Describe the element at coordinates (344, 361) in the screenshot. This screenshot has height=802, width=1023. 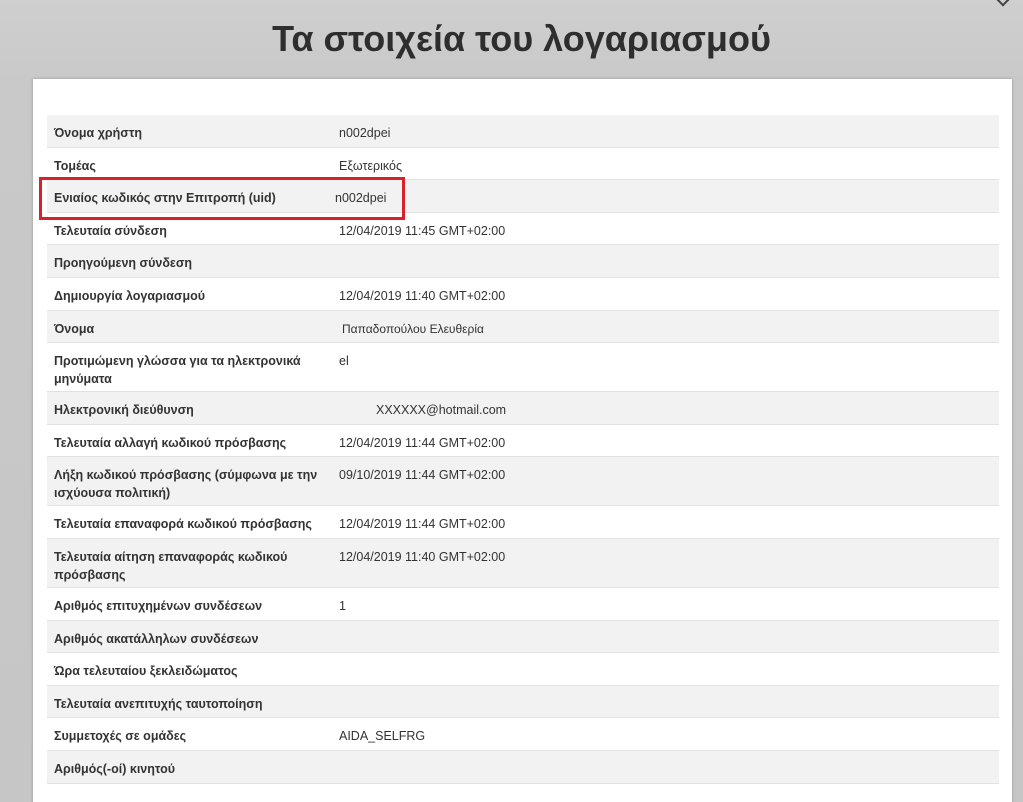
I see `row-value: el` at that location.